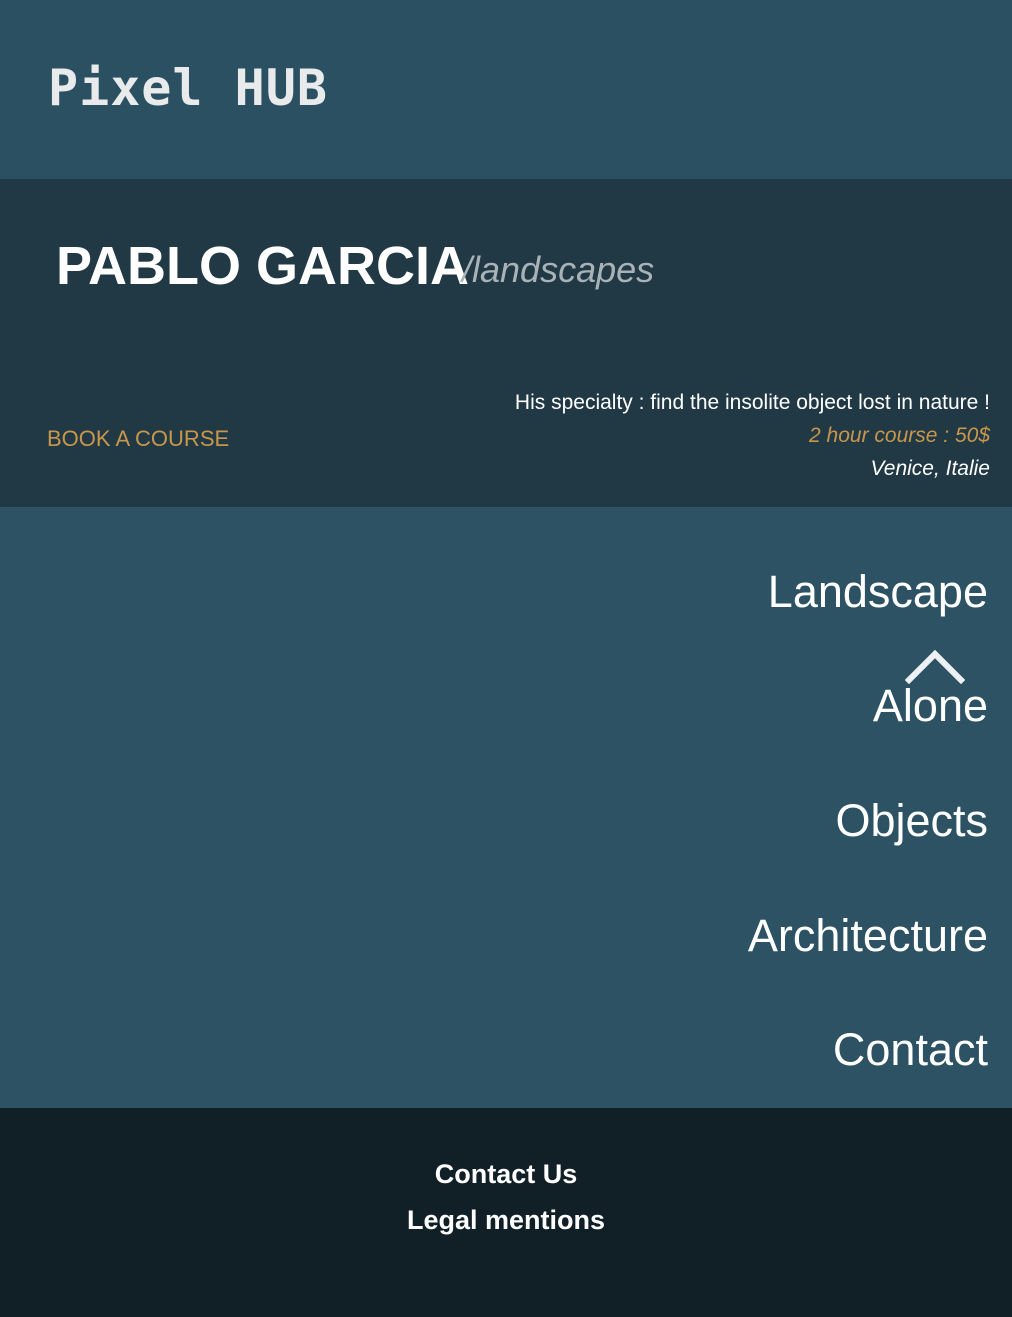 The image size is (1012, 1317). Describe the element at coordinates (930, 706) in the screenshot. I see `nav-item-alone: Alone` at that location.